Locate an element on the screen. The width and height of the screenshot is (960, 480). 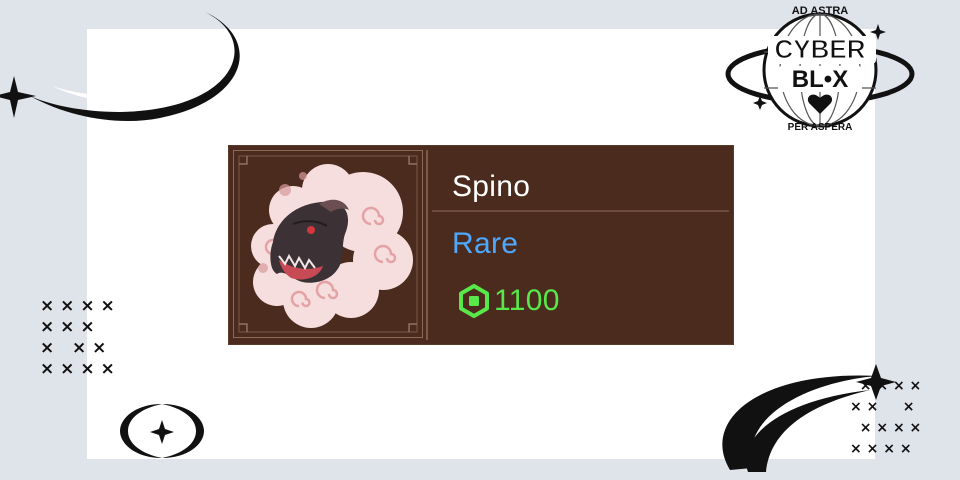
cyber-blox-logo: AD ASTRA CYBER BL•X PER ASPERA is located at coordinates (820, 68).